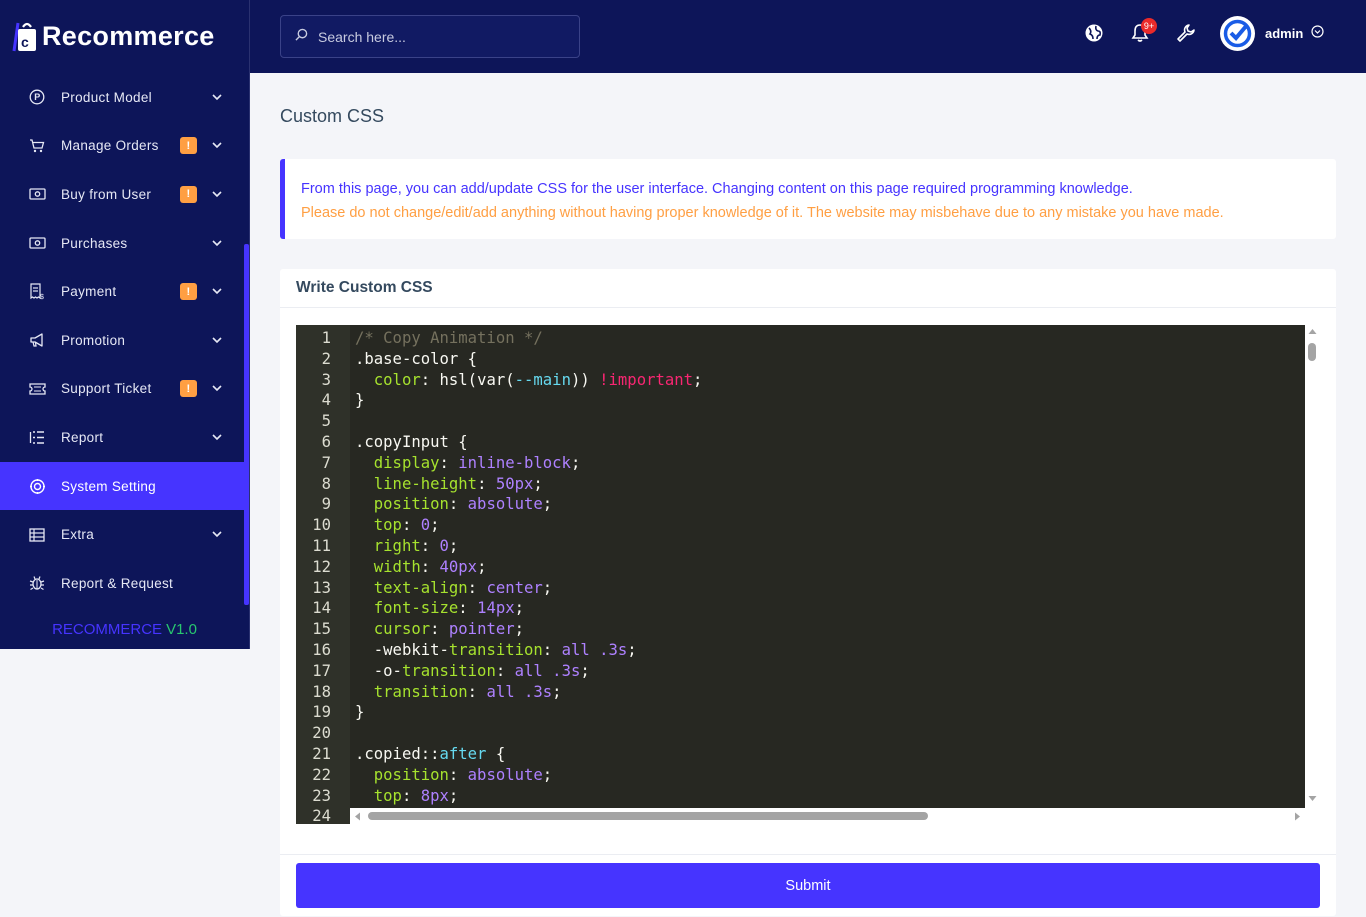  What do you see at coordinates (124, 146) in the screenshot?
I see `sidebar-item-manage-orders: Manage Orders!` at bounding box center [124, 146].